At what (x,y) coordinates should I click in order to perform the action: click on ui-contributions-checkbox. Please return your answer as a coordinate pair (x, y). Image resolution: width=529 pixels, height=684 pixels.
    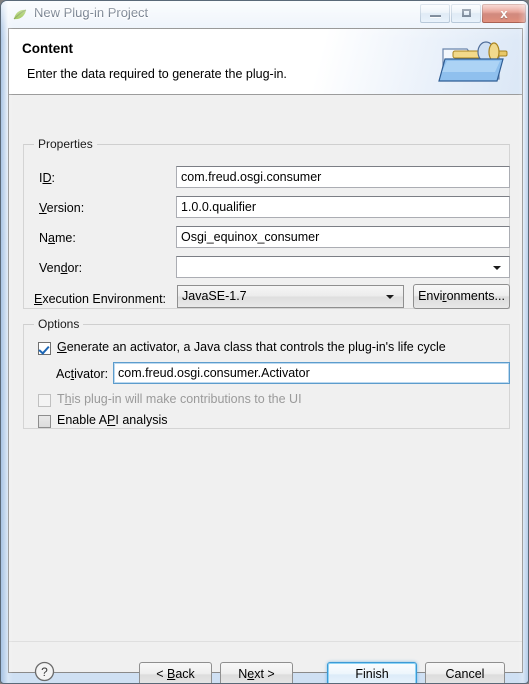
    Looking at the image, I should click on (44, 400).